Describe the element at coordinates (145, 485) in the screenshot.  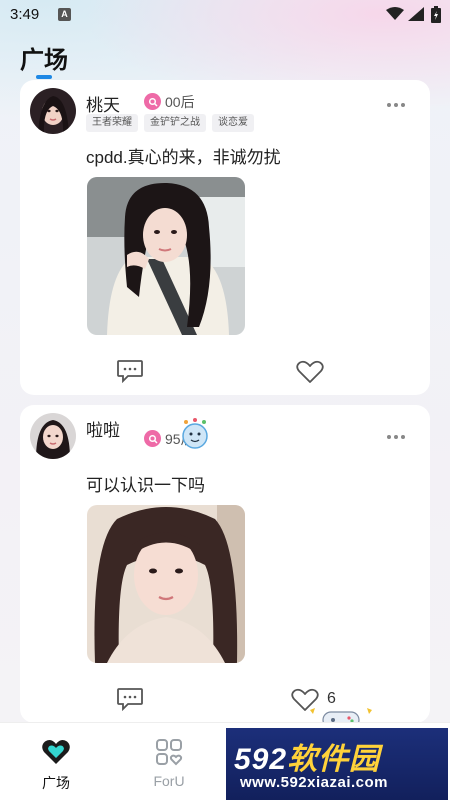
I see `post-text: 可以认识一下吗` at that location.